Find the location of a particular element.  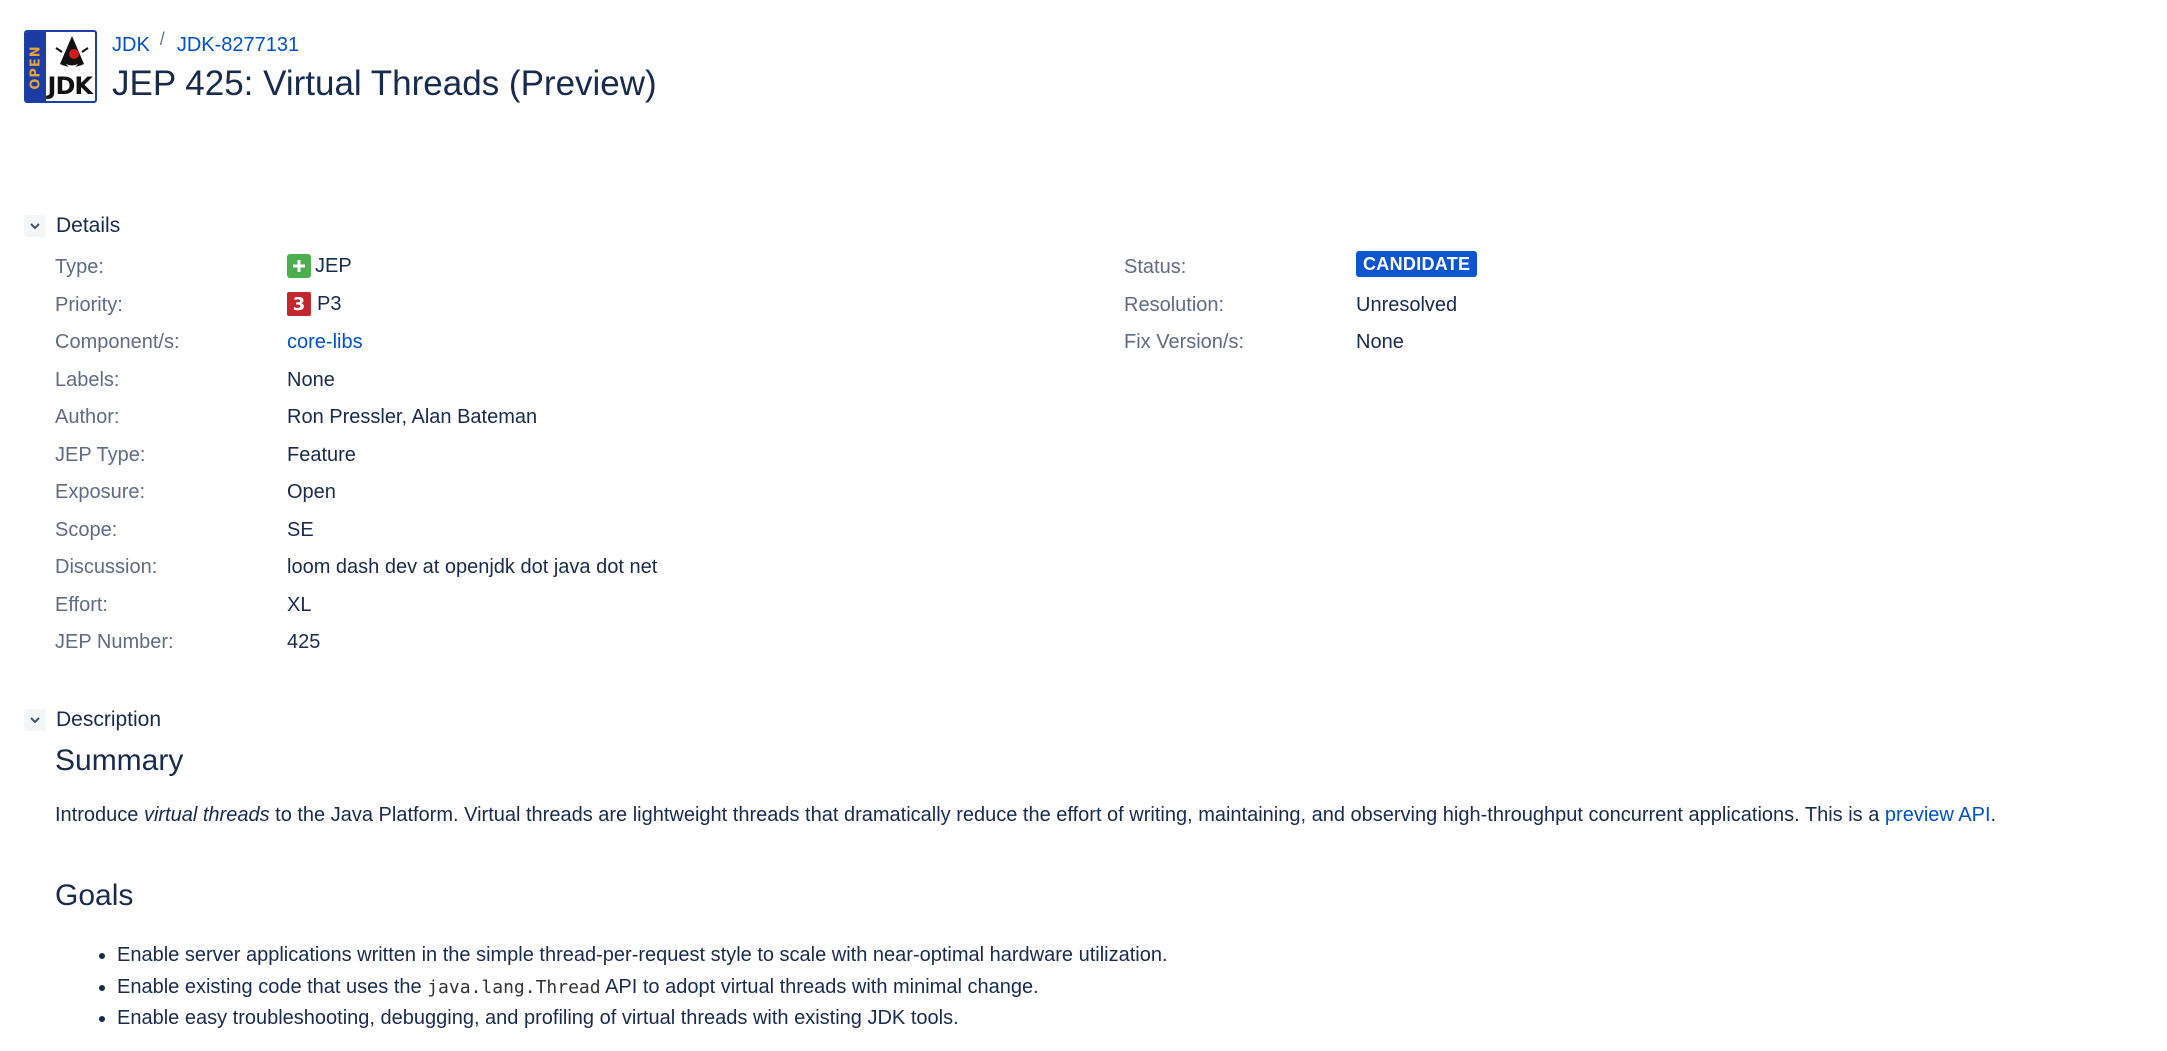

summary-heading: Summary is located at coordinates (119, 760).